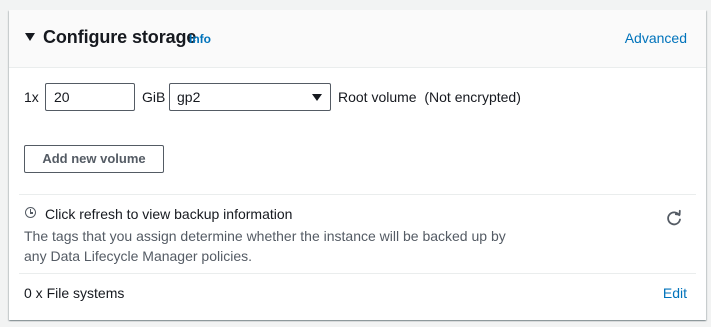 The height and width of the screenshot is (327, 711). I want to click on panel-title: Configure storage, so click(119, 37).